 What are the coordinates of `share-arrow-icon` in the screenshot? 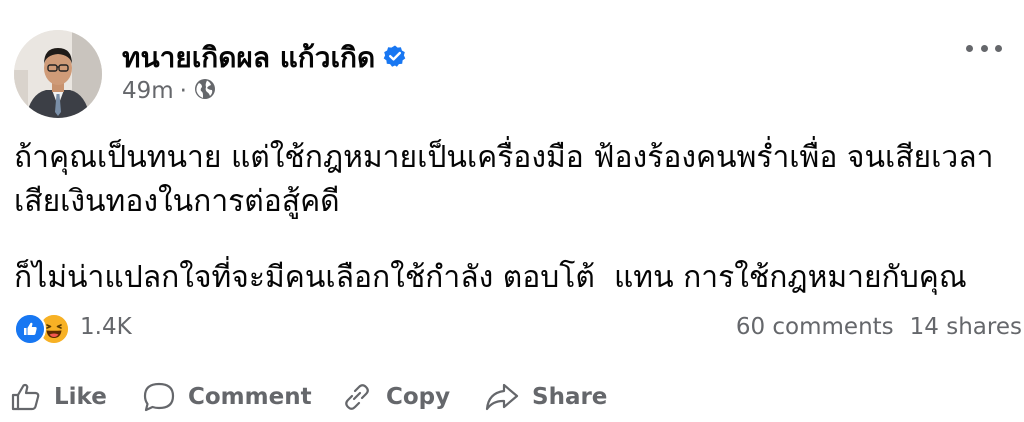 It's located at (502, 397).